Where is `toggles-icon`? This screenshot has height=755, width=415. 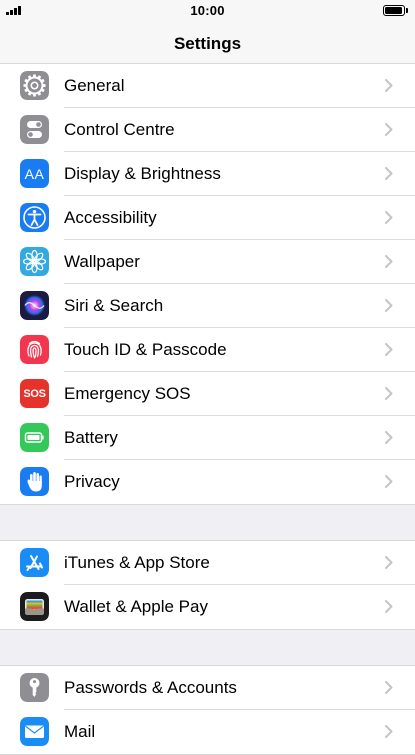
toggles-icon is located at coordinates (34, 129).